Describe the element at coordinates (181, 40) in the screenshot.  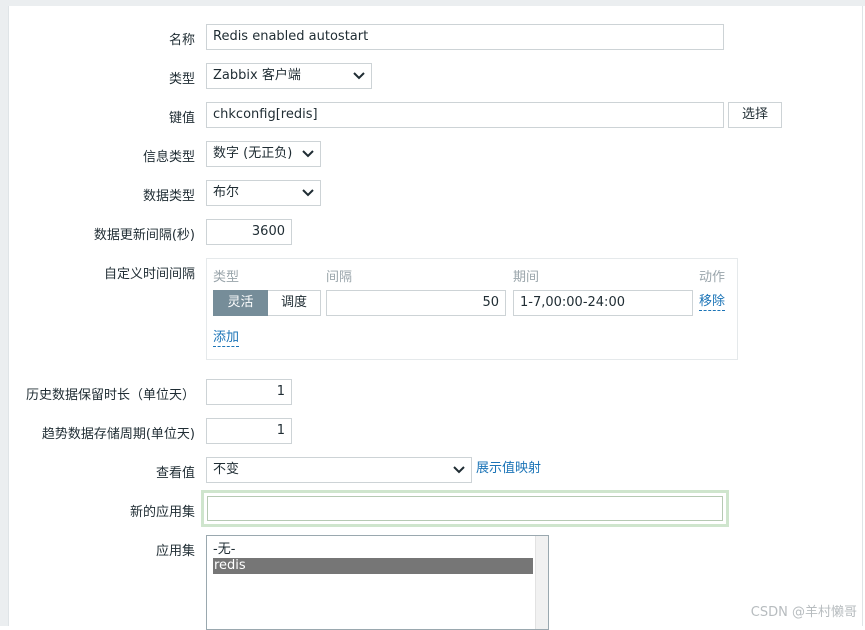
I see `name-label: 名称` at that location.